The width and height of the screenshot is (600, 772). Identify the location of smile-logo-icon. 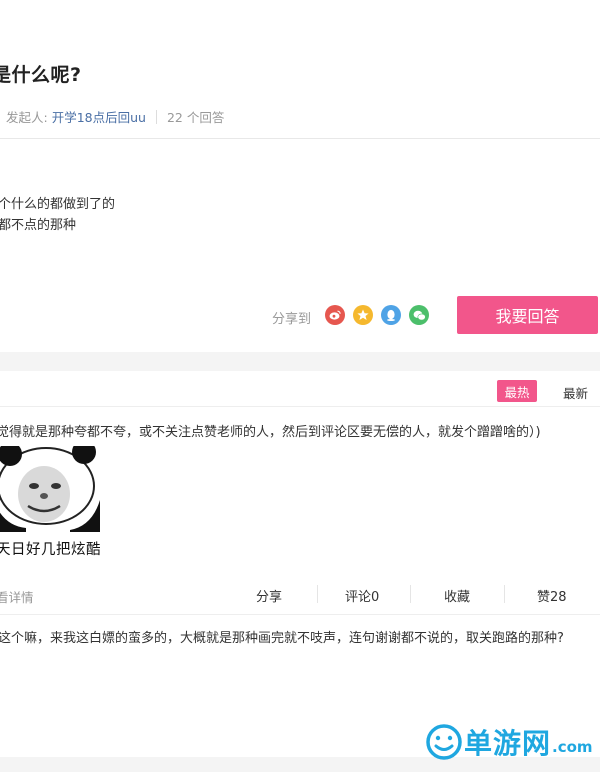
(444, 742).